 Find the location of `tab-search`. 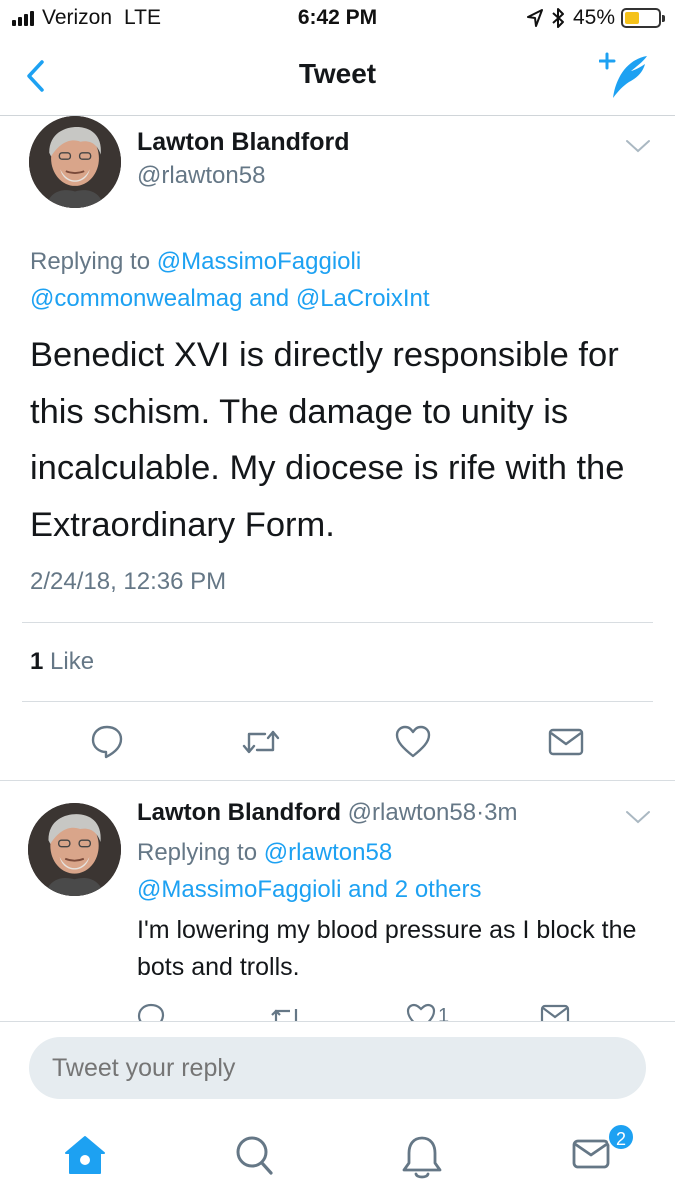

tab-search is located at coordinates (258, 1158).